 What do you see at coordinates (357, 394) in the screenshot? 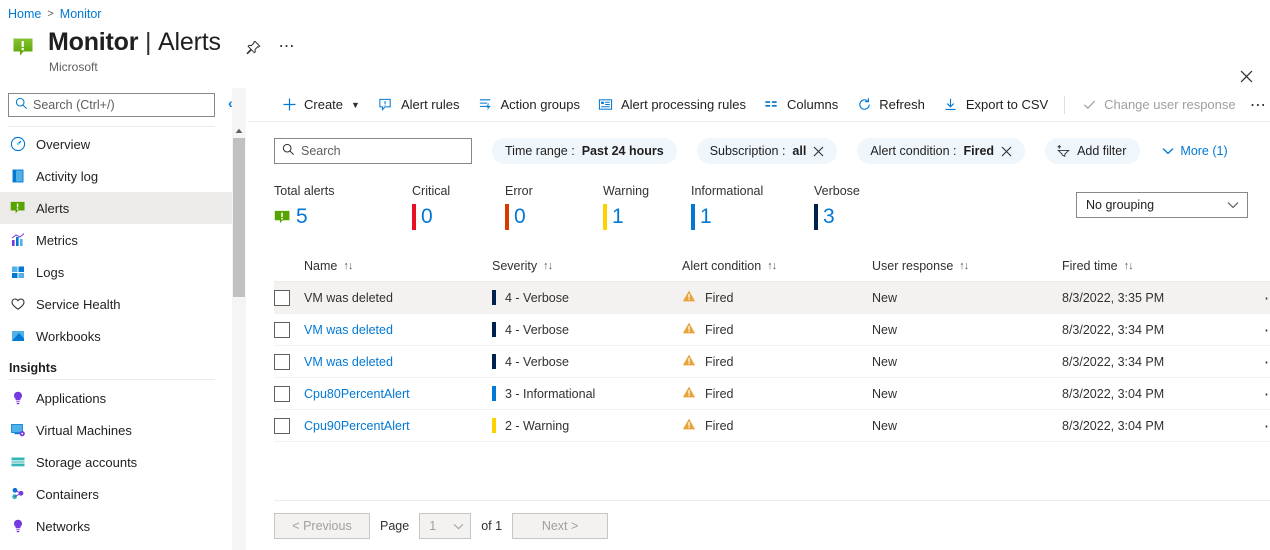
I see `alert-name-link: Cpu80PercentAlert` at bounding box center [357, 394].